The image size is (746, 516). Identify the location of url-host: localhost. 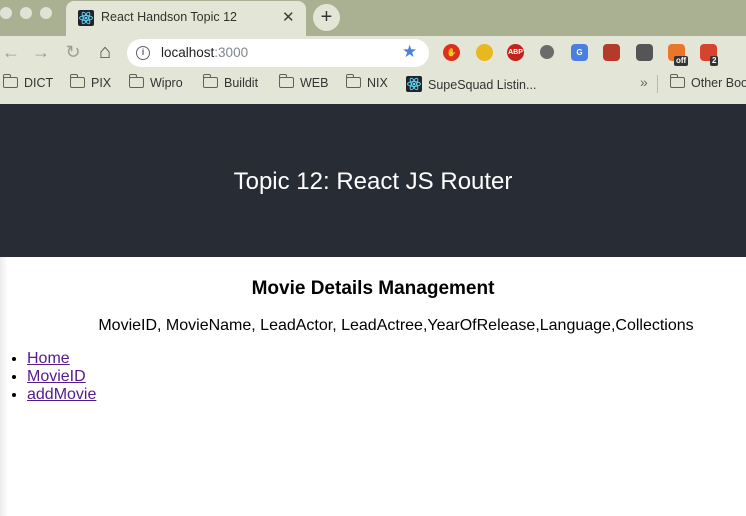
(188, 52).